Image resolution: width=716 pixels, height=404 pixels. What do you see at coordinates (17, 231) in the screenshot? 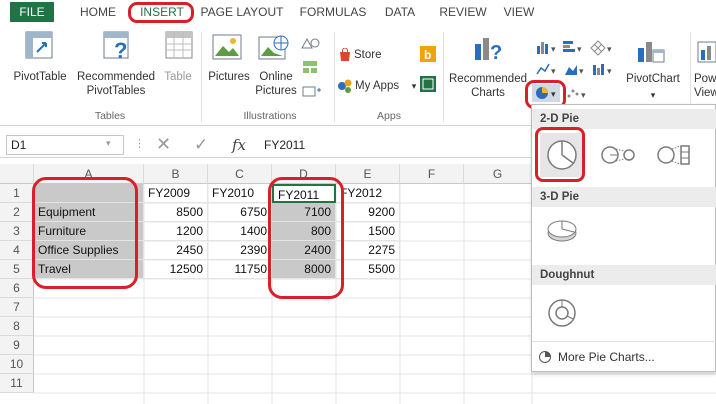
I see `row-header: 3` at bounding box center [17, 231].